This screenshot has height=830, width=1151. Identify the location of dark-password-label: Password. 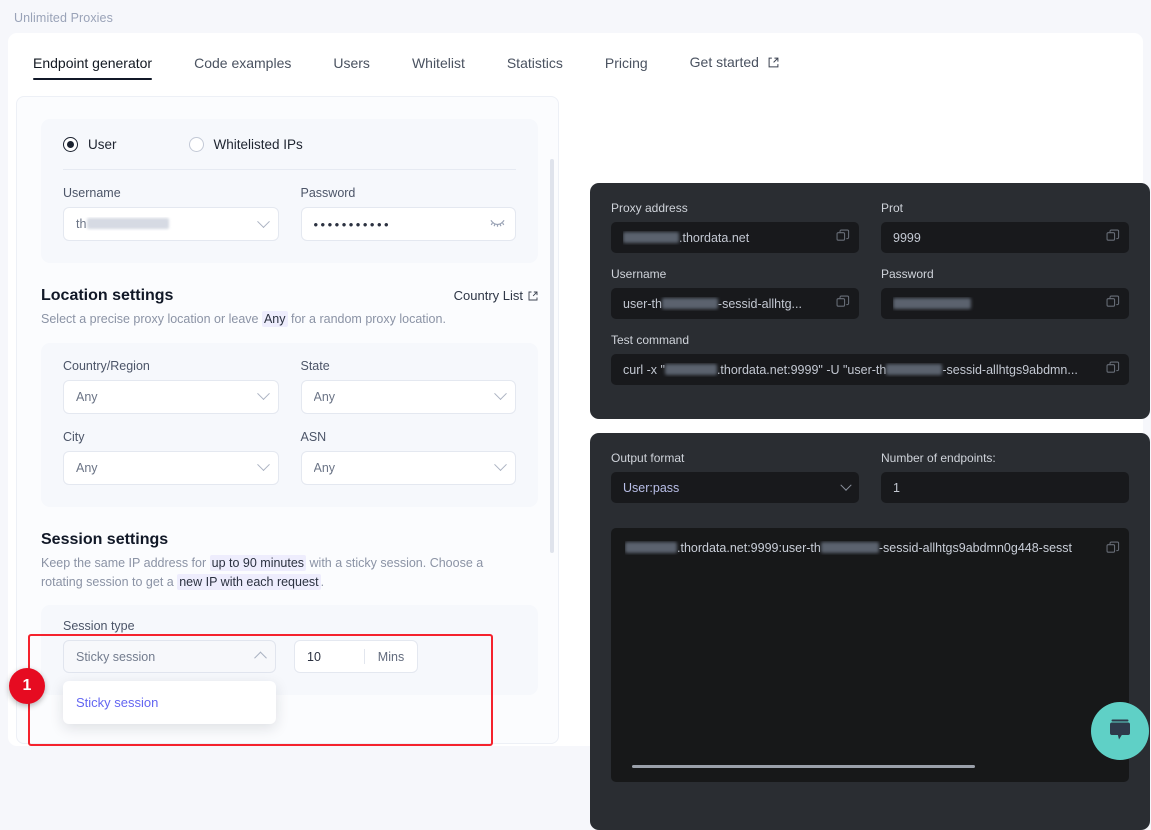
(907, 274).